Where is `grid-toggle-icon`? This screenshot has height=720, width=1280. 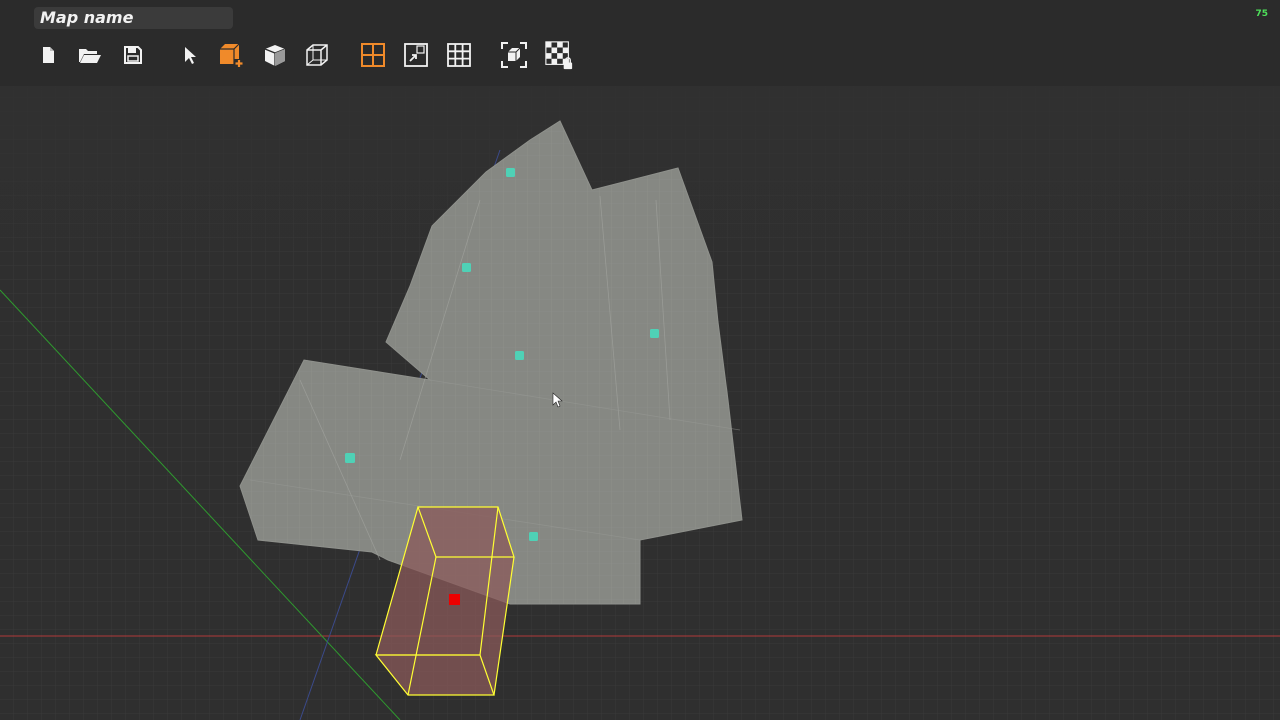
grid-toggle-icon is located at coordinates (459, 55).